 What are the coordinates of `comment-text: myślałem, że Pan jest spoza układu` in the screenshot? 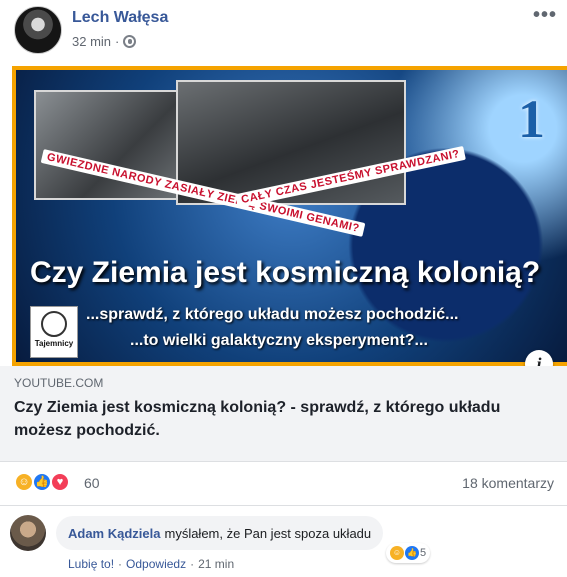 It's located at (268, 533).